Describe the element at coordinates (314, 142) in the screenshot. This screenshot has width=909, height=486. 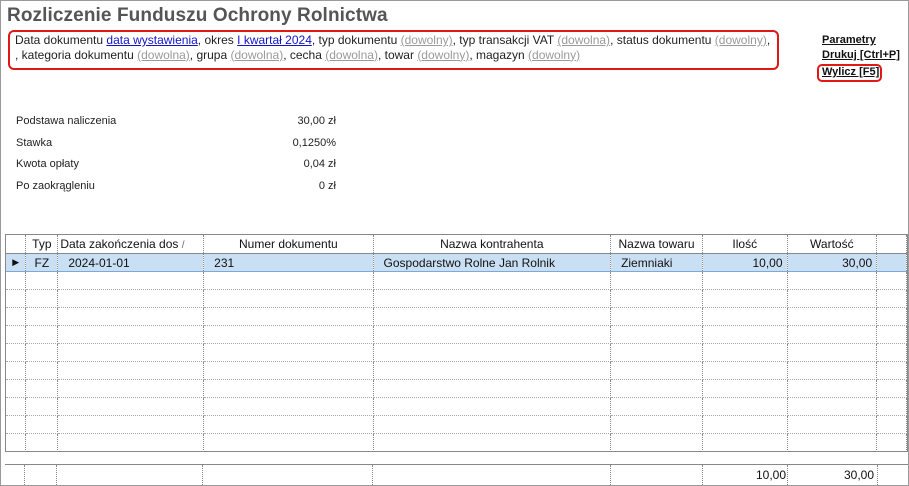
I see `summary-value: 0,1250%` at that location.